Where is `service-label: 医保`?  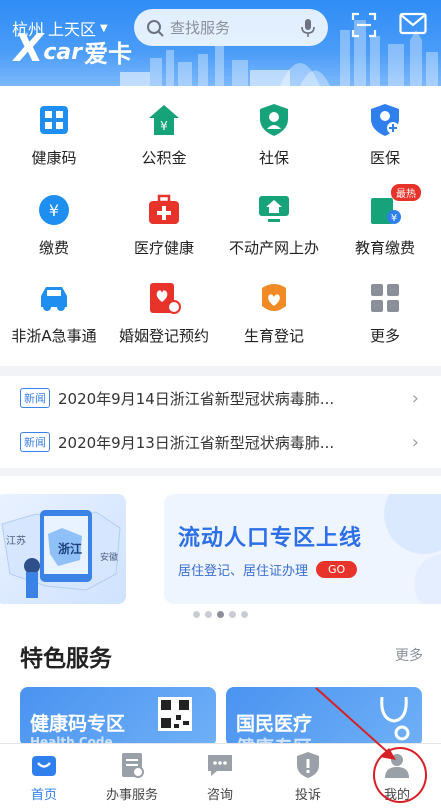
service-label: 医保 is located at coordinates (384, 158).